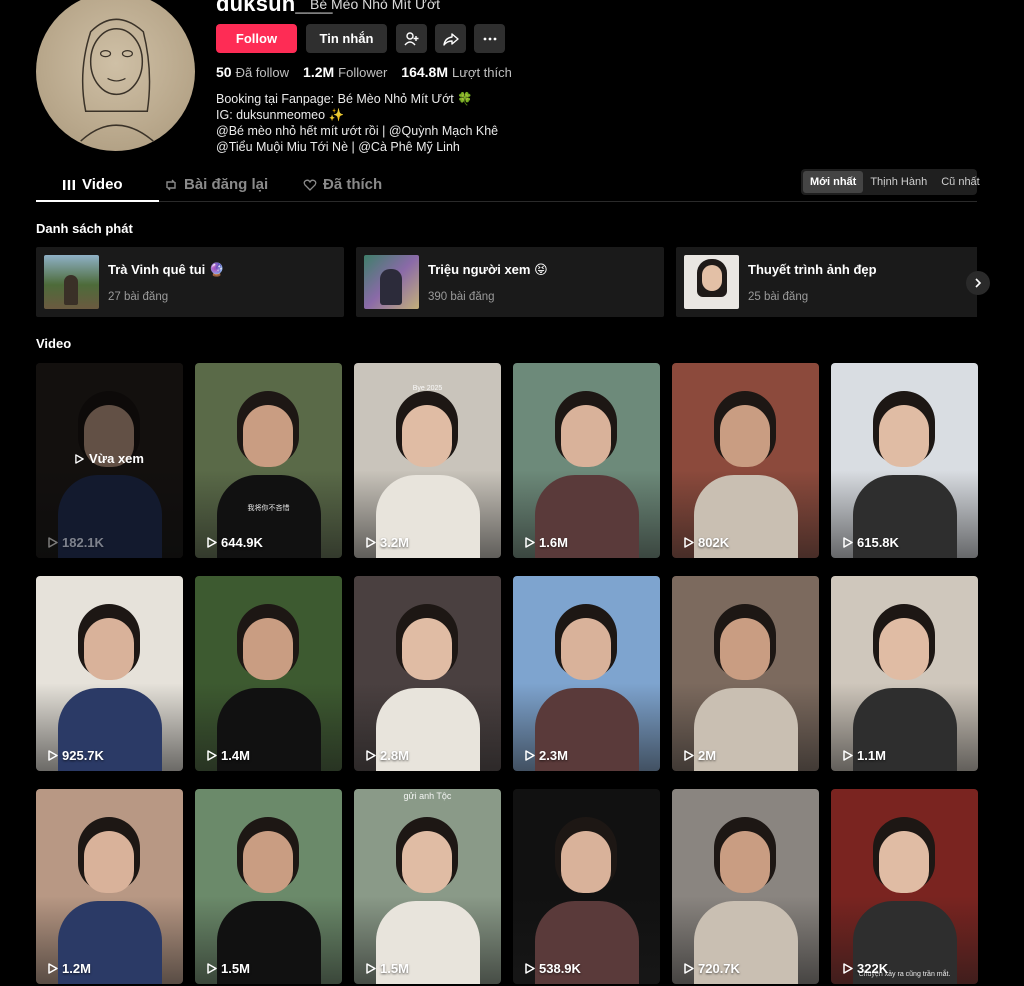  What do you see at coordinates (262, 72) in the screenshot?
I see `stat-label: Đã follow` at bounding box center [262, 72].